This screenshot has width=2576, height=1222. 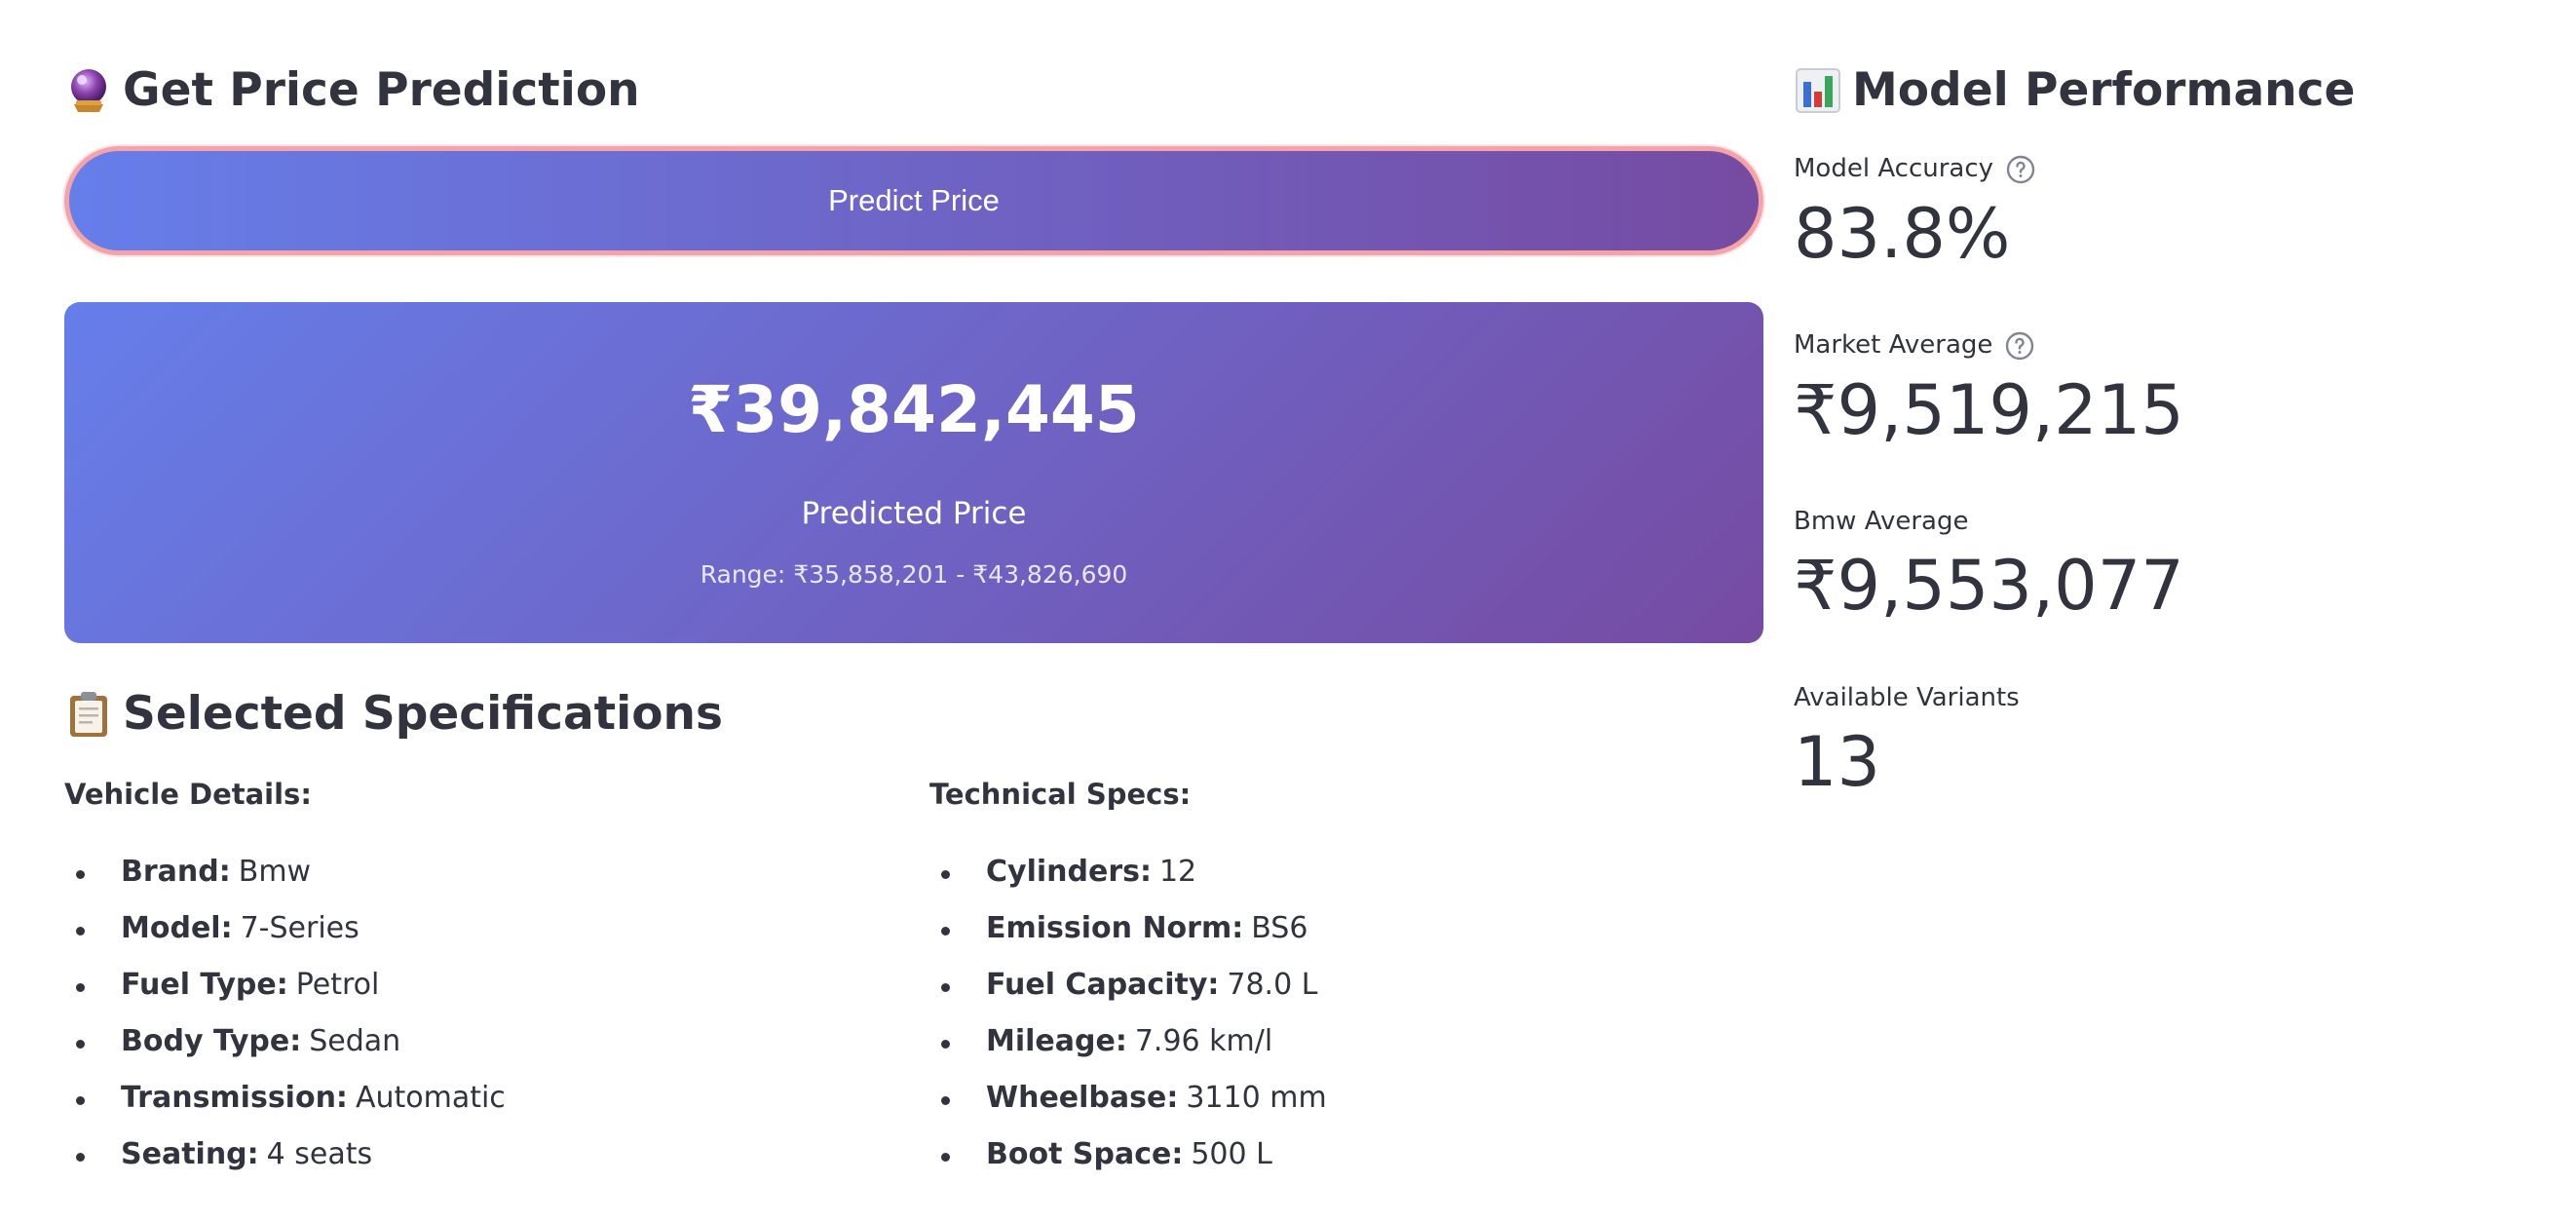 What do you see at coordinates (1818, 90) in the screenshot?
I see `bar-chart-icon` at bounding box center [1818, 90].